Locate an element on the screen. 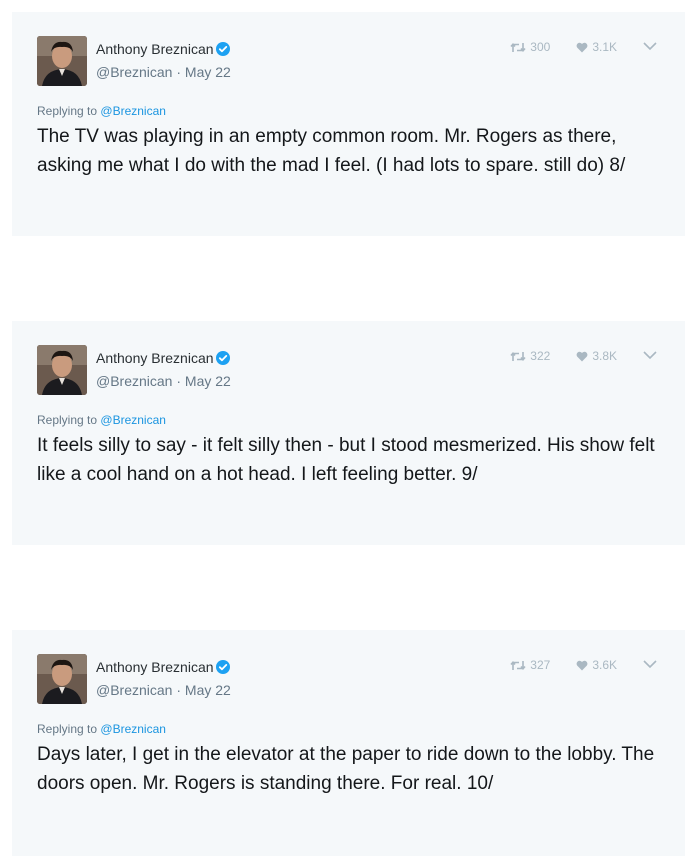 This screenshot has height=867, width=700. retweet-count: 327 is located at coordinates (530, 665).